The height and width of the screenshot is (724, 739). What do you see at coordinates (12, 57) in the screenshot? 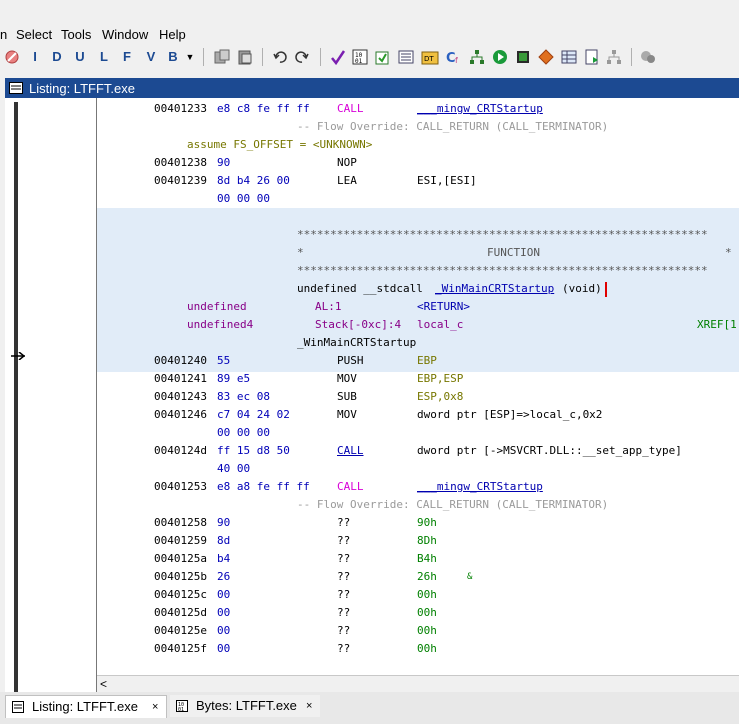
I see `clear-flow-icon` at bounding box center [12, 57].